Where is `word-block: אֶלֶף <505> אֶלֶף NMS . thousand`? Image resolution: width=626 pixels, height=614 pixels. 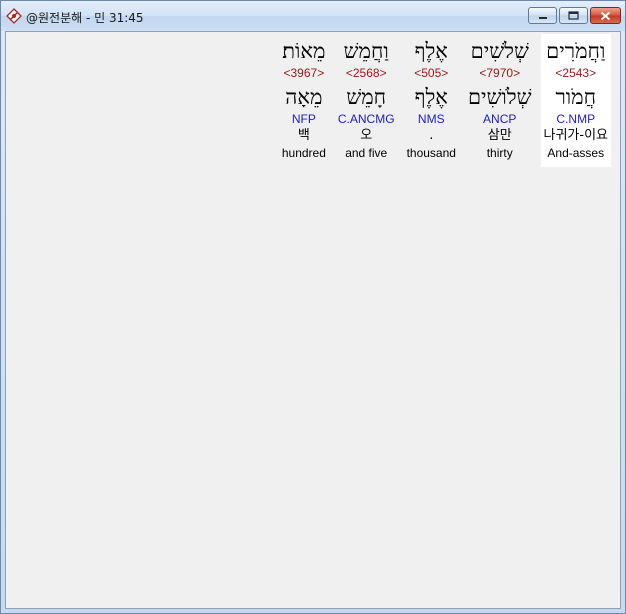 word-block: אֶלֶף <505> אֶלֶף NMS . thousand is located at coordinates (431, 100).